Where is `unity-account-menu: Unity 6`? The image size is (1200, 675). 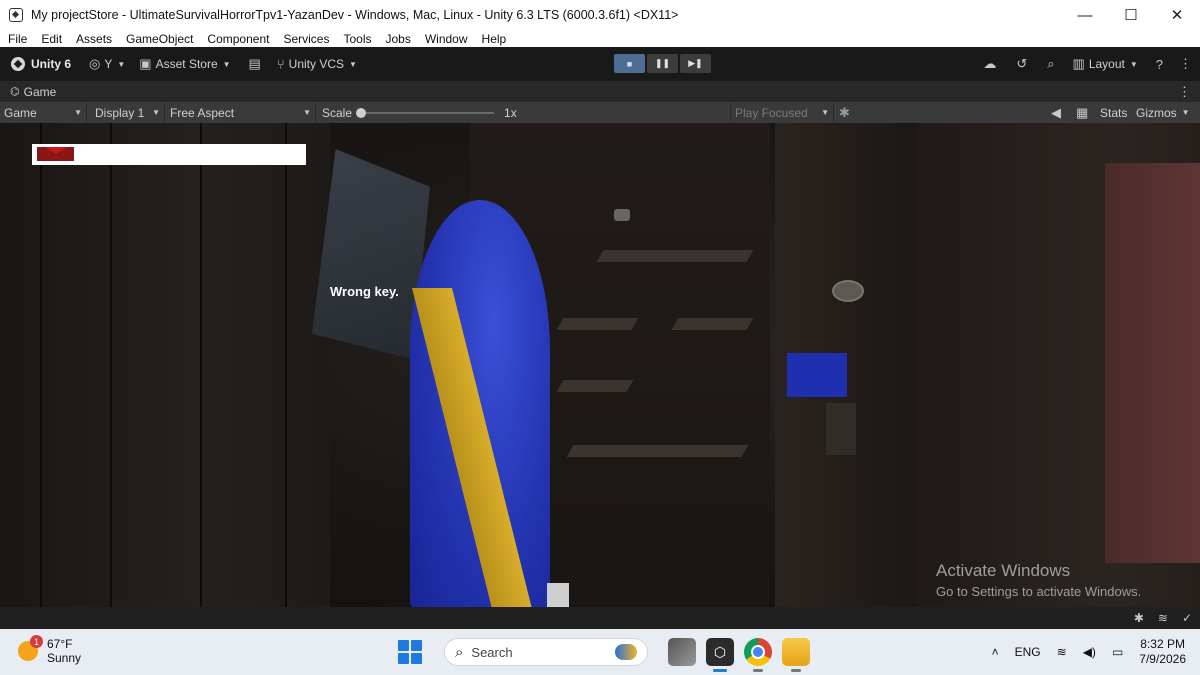 unity-account-menu: Unity 6 is located at coordinates (41, 64).